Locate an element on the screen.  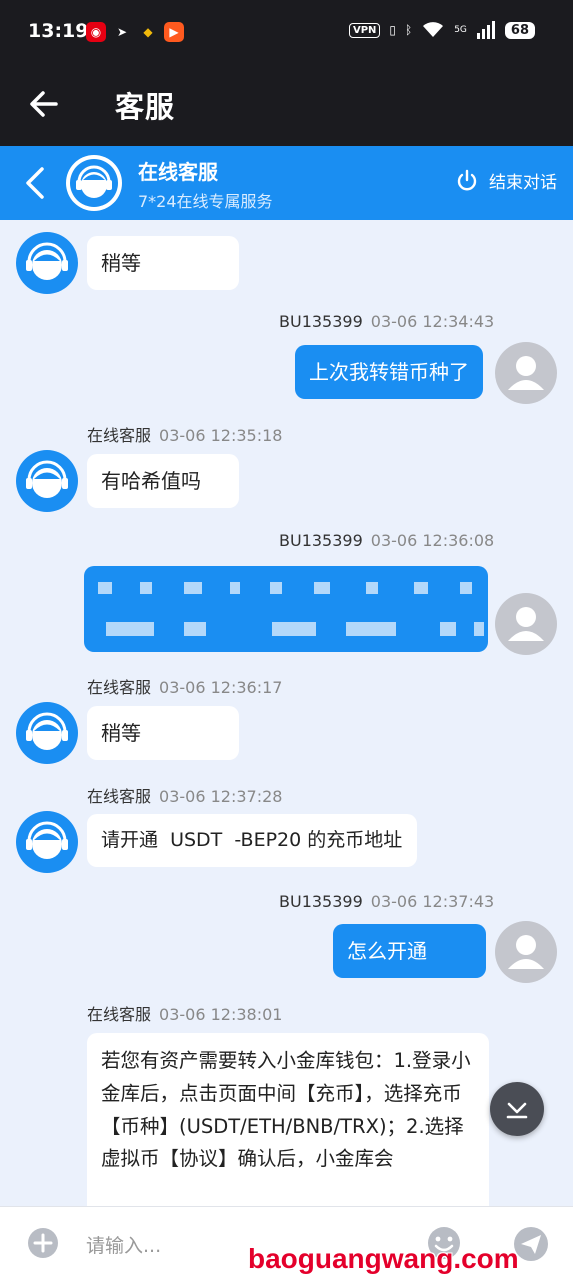
scroll-to-bottom-button is located at coordinates (517, 1109).